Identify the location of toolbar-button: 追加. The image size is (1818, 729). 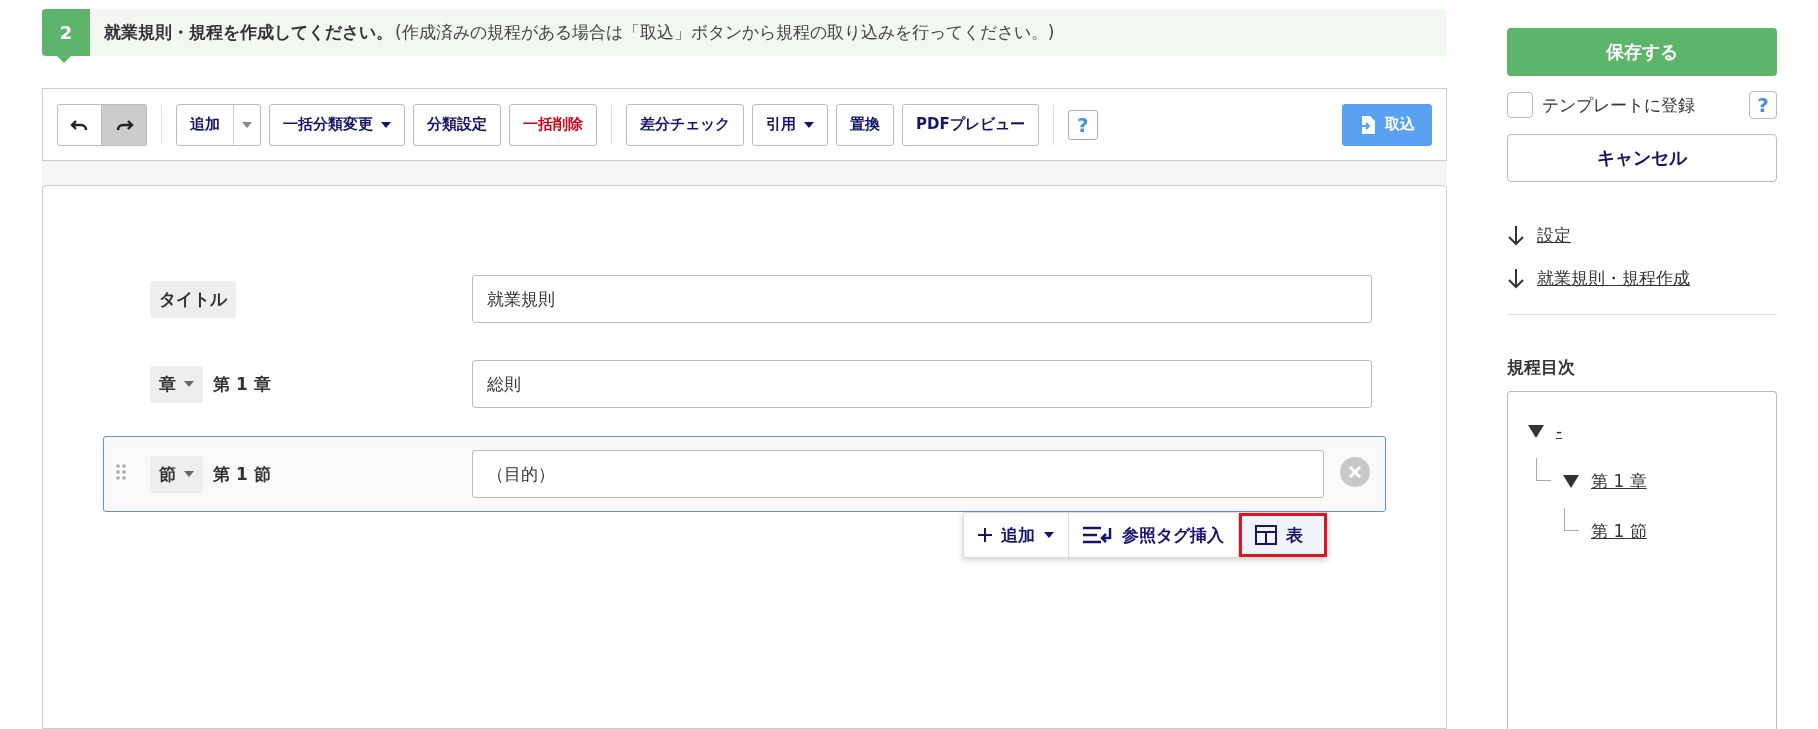
(205, 124).